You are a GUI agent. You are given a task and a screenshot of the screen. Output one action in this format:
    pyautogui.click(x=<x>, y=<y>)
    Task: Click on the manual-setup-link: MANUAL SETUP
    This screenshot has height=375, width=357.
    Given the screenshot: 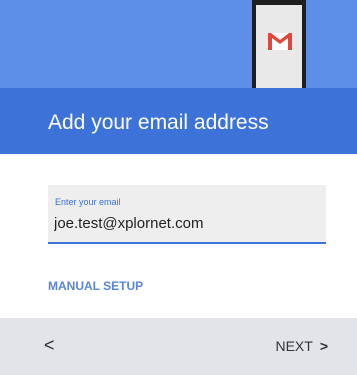 What is the action you would take?
    pyautogui.click(x=95, y=286)
    